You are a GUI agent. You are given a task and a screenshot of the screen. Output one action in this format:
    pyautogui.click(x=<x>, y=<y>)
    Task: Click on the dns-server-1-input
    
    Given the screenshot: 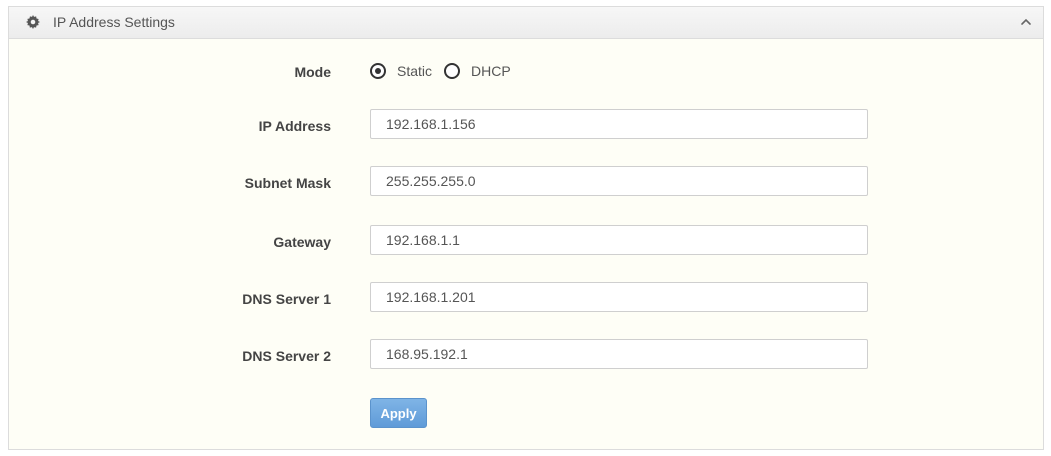 What is the action you would take?
    pyautogui.click(x=619, y=297)
    